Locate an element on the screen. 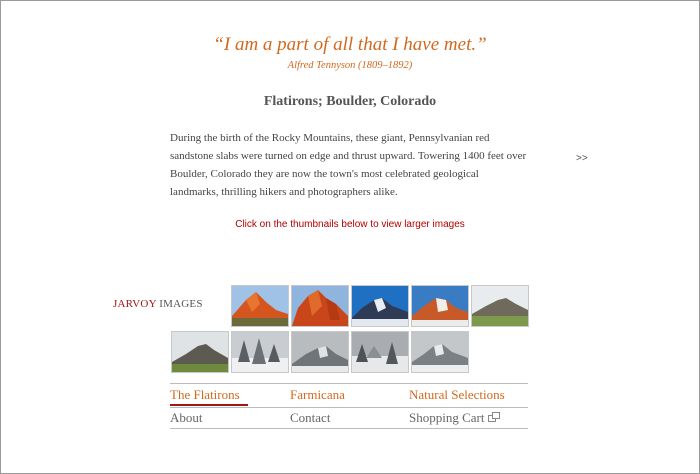  external-window-icon is located at coordinates (494, 417).